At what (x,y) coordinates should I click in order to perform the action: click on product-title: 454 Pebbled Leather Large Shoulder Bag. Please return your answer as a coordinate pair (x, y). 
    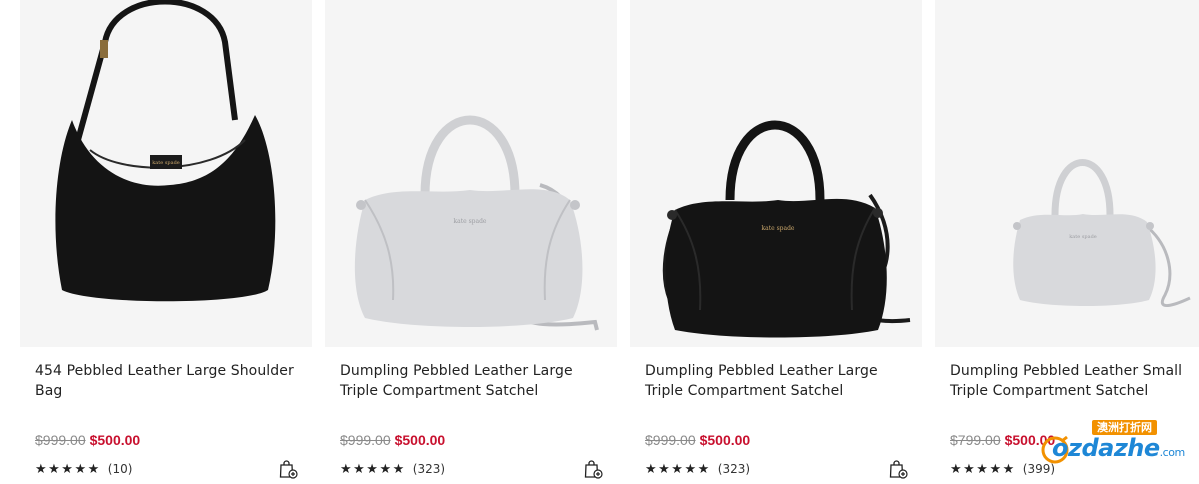
    Looking at the image, I should click on (169, 381).